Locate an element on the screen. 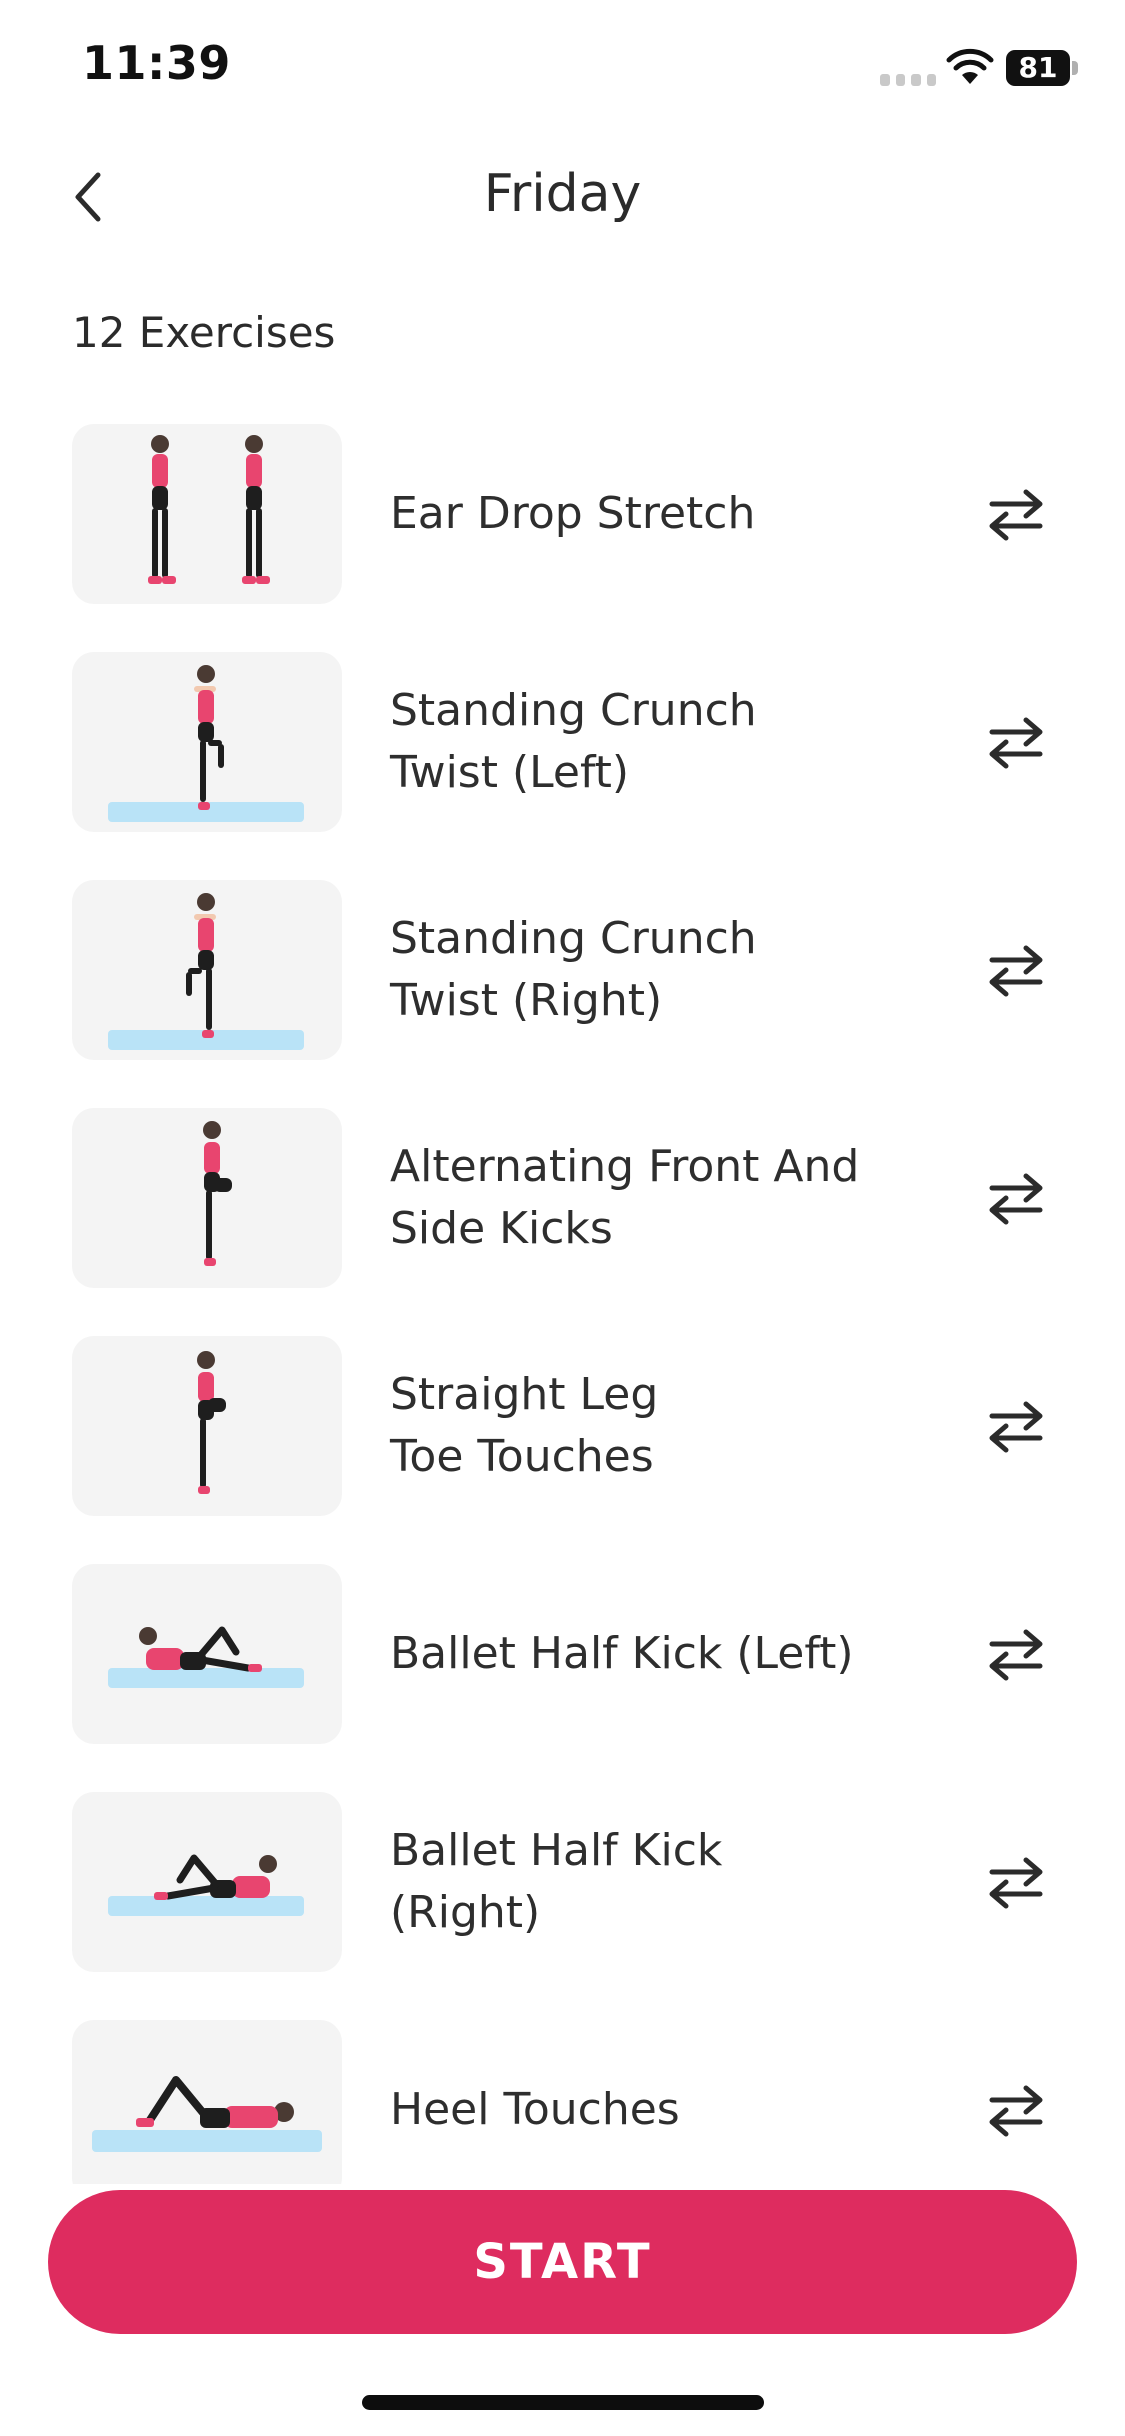 This screenshot has height=2436, width=1125. battery-icon: 81 is located at coordinates (1042, 68).